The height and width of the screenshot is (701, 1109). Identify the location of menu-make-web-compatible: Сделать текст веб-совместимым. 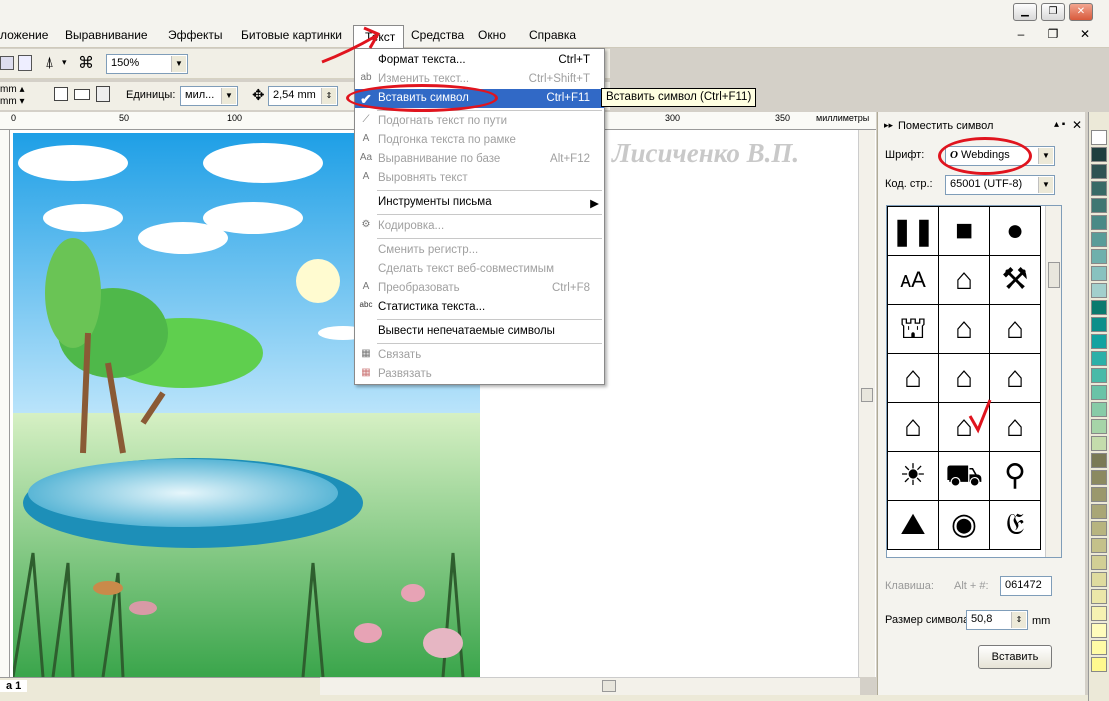
(479, 269).